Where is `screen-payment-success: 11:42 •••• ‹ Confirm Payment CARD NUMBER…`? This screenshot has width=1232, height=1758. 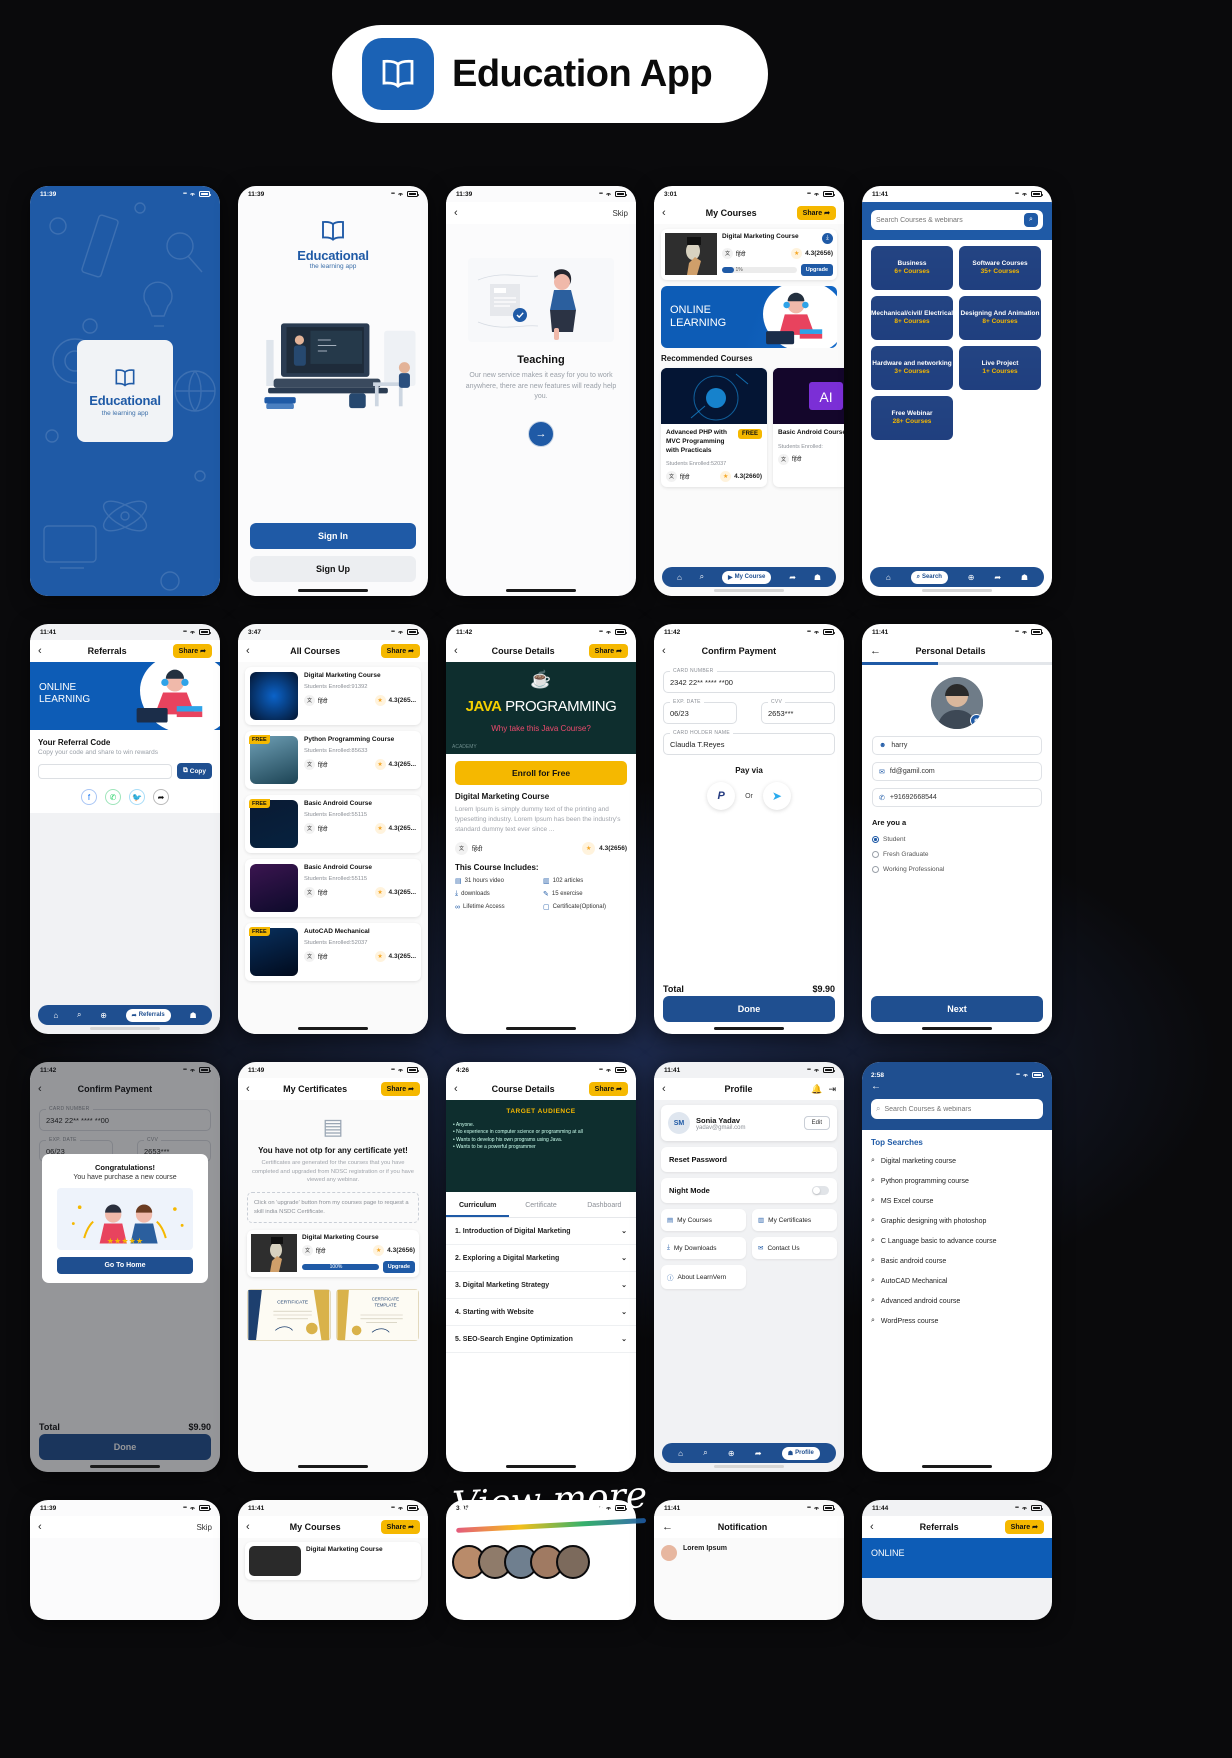 screen-payment-success: 11:42 •••• ‹ Confirm Payment CARD NUMBER… is located at coordinates (125, 1267).